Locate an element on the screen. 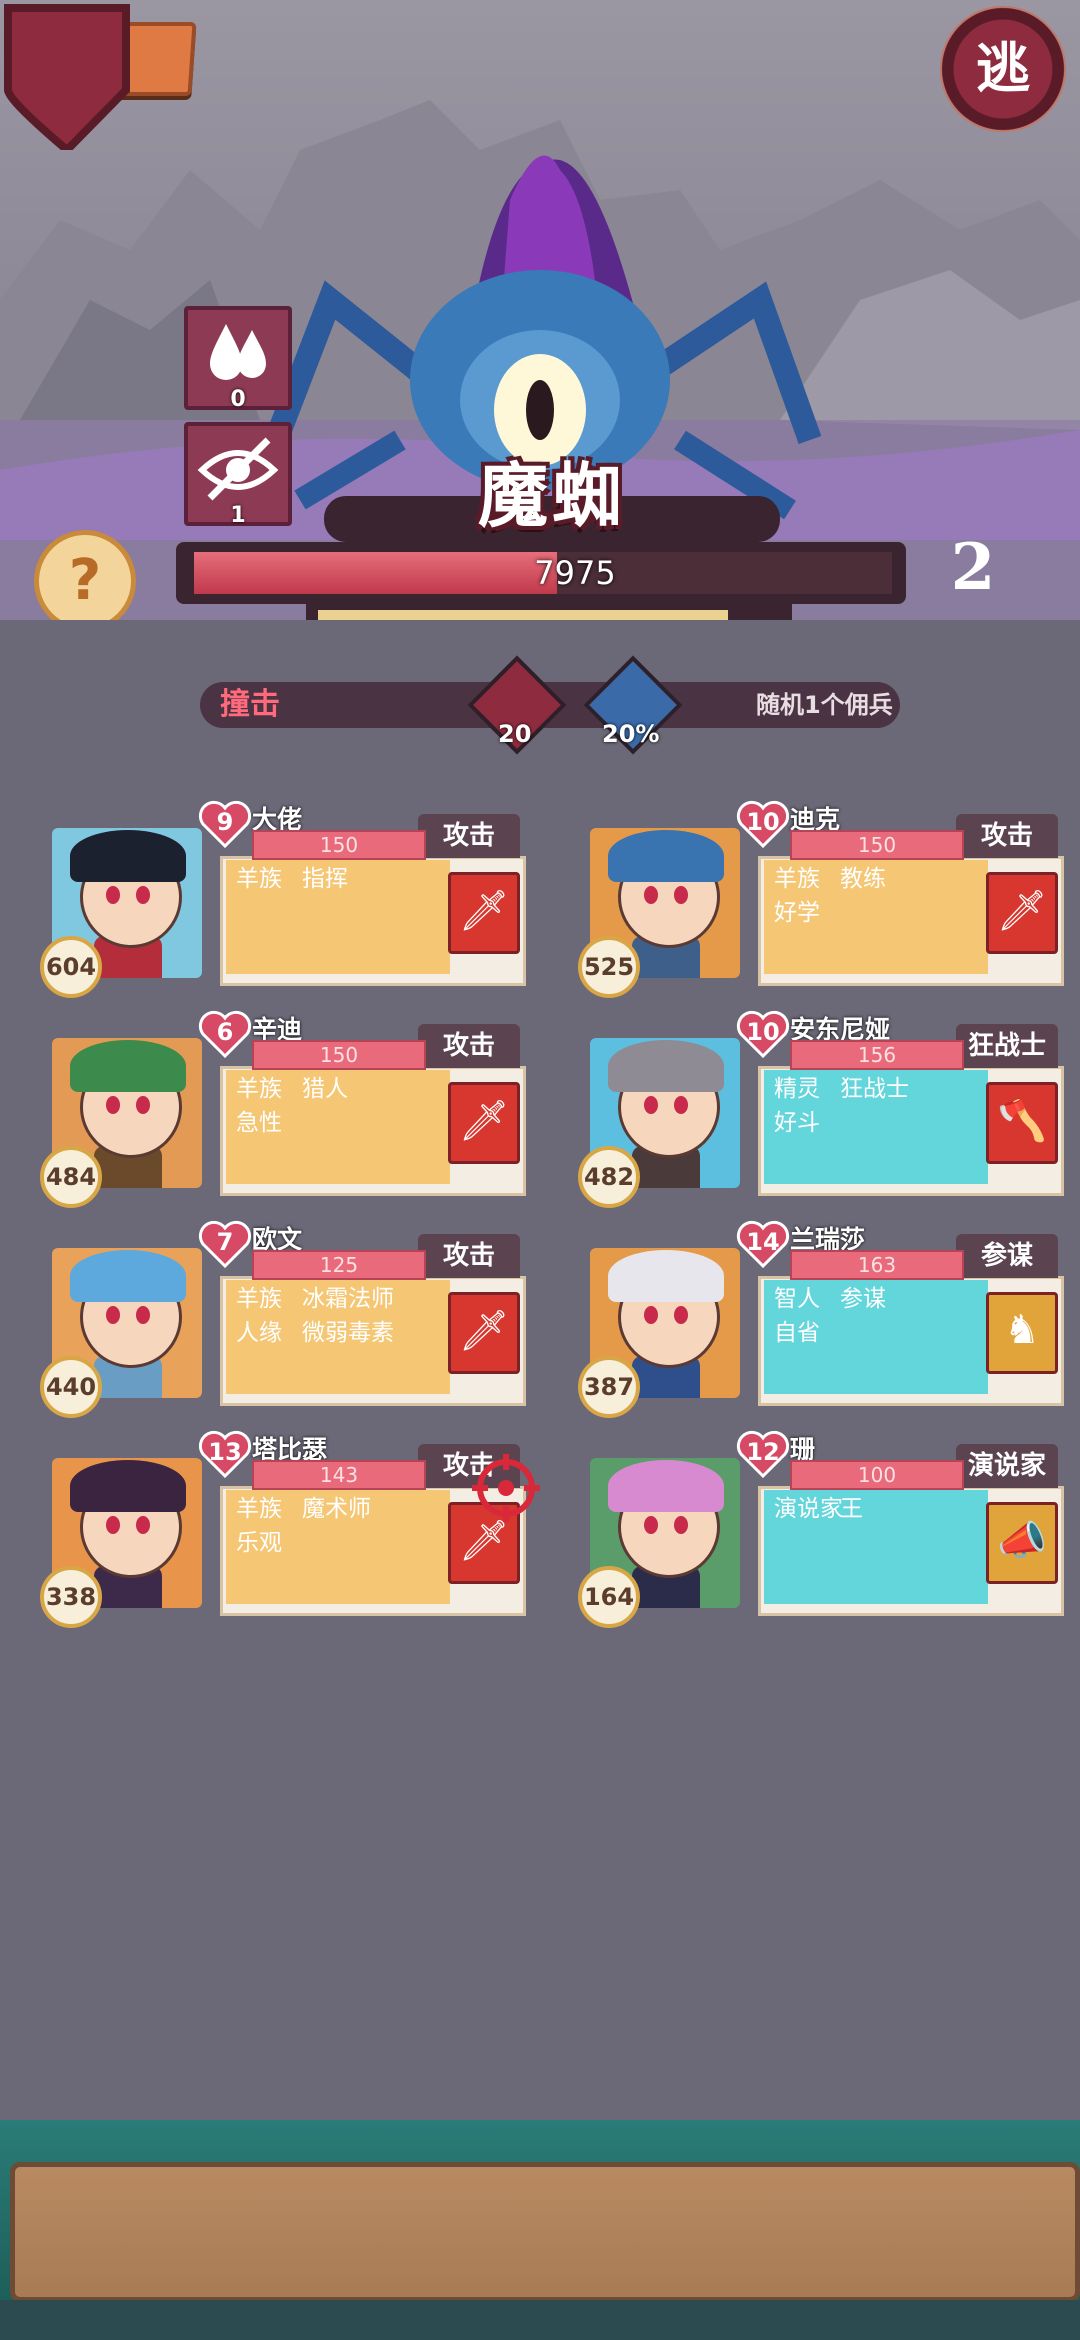  chess-icon: ♞ is located at coordinates (1022, 1330).